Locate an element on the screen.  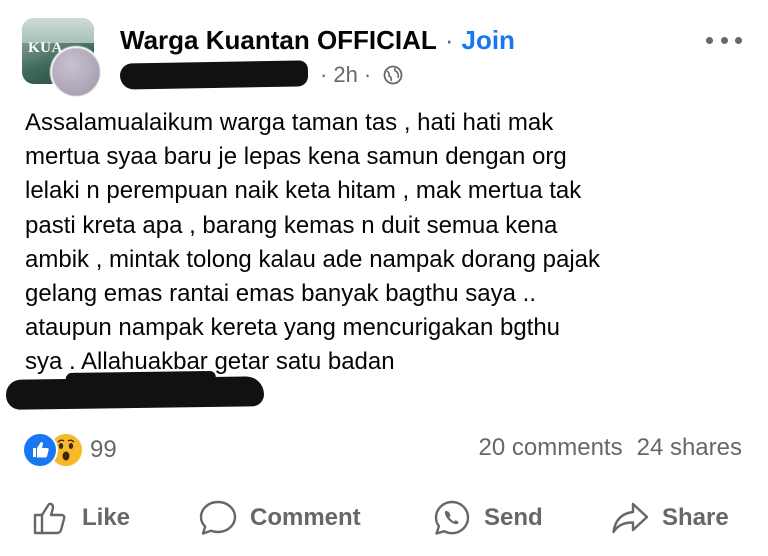
comment-button: Comment is located at coordinates (279, 518).